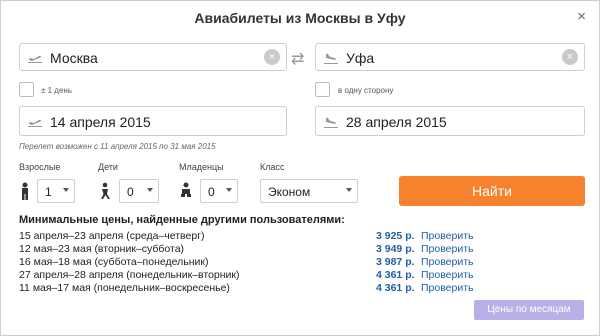  Describe the element at coordinates (211, 192) in the screenshot. I see `infants-value: 0` at that location.